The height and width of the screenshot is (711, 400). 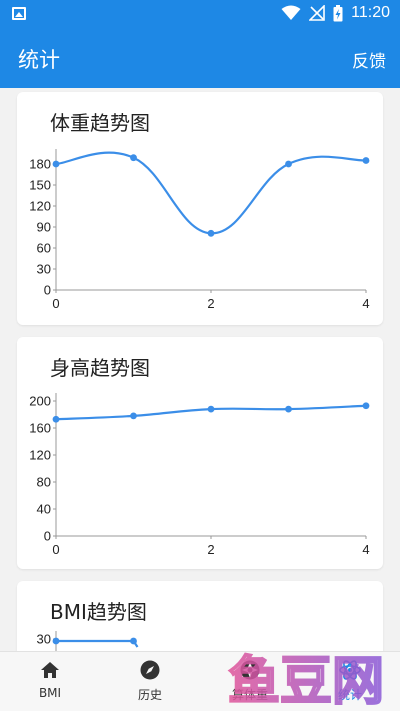 What do you see at coordinates (40, 164) in the screenshot?
I see `y-tick-label: 180` at bounding box center [40, 164].